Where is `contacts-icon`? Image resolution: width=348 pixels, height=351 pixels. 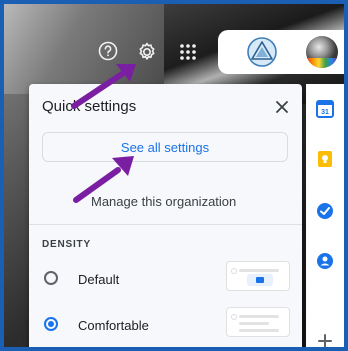
contacts-icon is located at coordinates (325, 261).